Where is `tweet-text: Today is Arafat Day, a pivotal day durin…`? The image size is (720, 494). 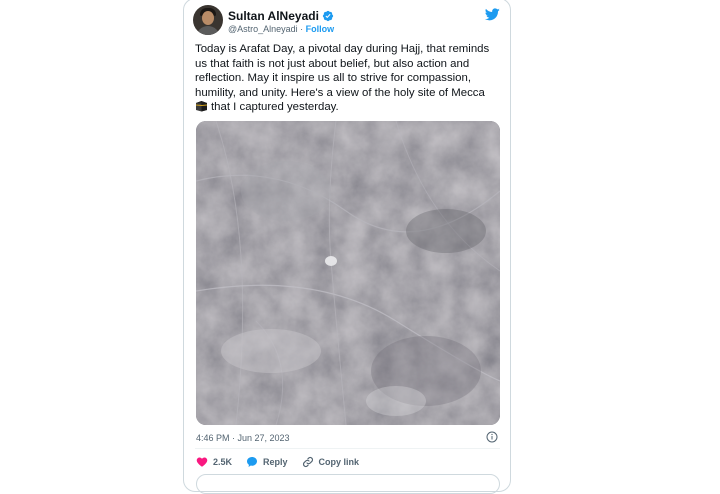 tweet-text: Today is Arafat Day, a pivotal day durin… is located at coordinates (347, 78).